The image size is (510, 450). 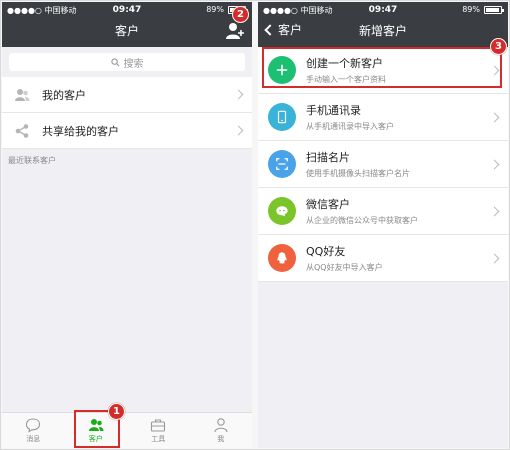 I want to click on menu-item-my-customers: 我的客户, so click(x=127, y=95).